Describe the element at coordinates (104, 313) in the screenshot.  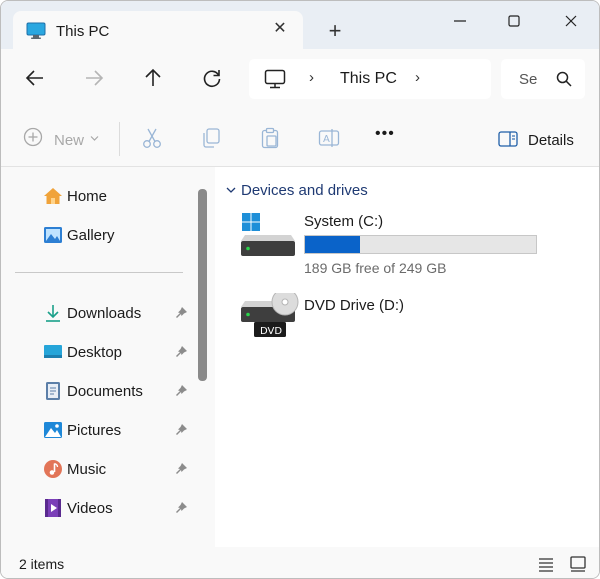
I see `sidebar-item-label: Downloads` at that location.